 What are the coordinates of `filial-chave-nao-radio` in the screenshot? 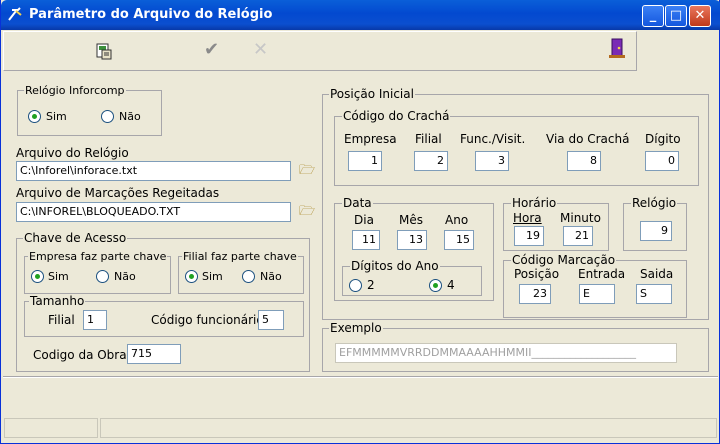 It's located at (248, 276).